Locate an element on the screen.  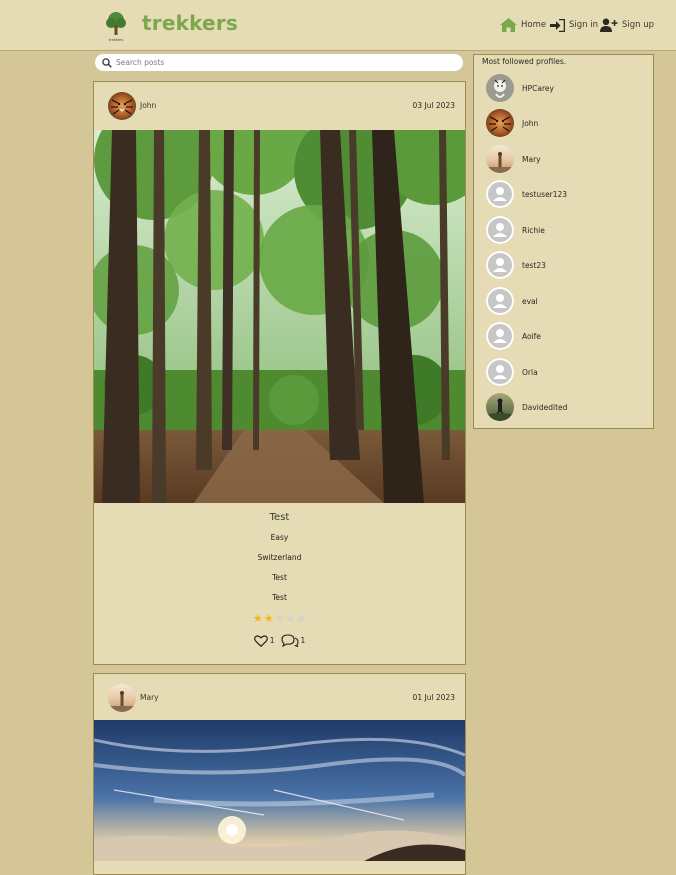
hiker-avatar-image is located at coordinates (500, 407).